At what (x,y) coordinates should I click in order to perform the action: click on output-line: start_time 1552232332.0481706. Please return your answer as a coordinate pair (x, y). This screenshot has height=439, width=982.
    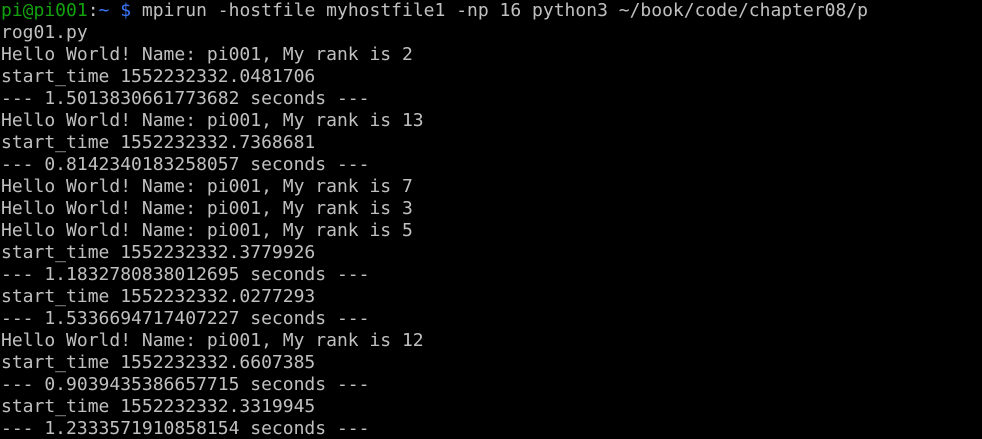
    Looking at the image, I should click on (158, 76).